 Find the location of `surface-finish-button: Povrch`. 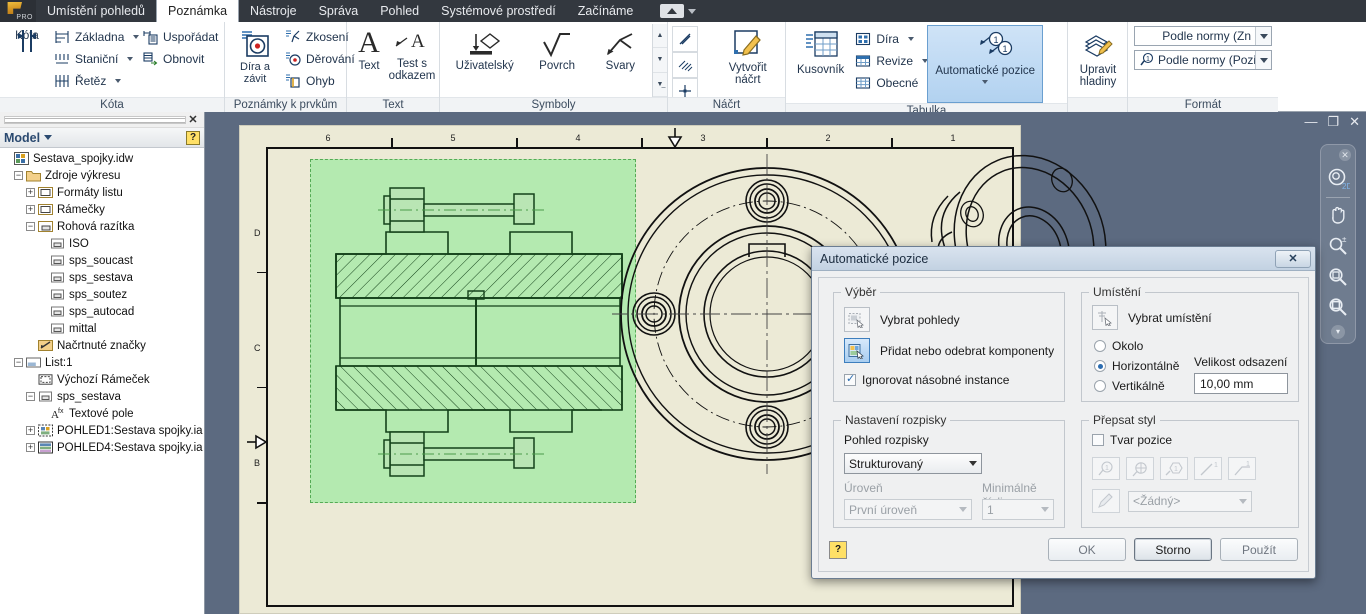

surface-finish-button: Povrch is located at coordinates (557, 63).